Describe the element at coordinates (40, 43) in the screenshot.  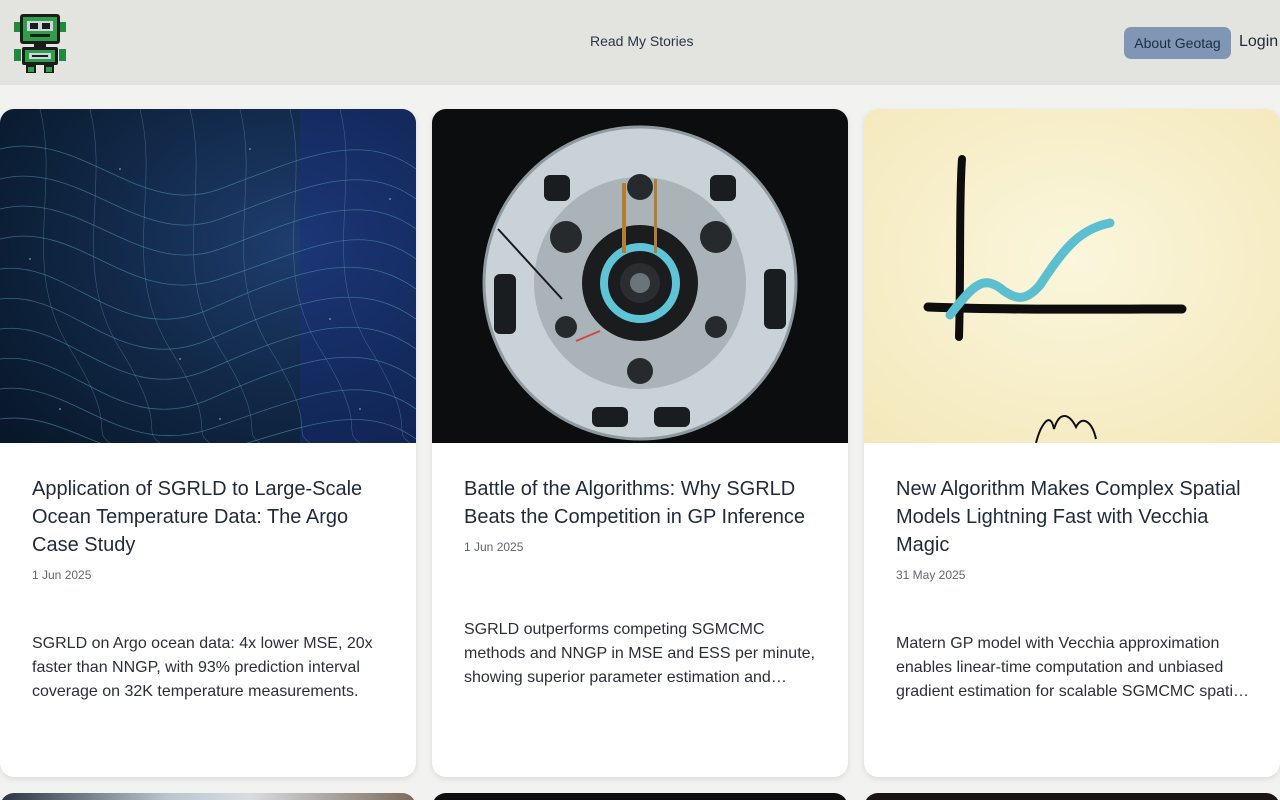
I see `robot-logo-icon` at that location.